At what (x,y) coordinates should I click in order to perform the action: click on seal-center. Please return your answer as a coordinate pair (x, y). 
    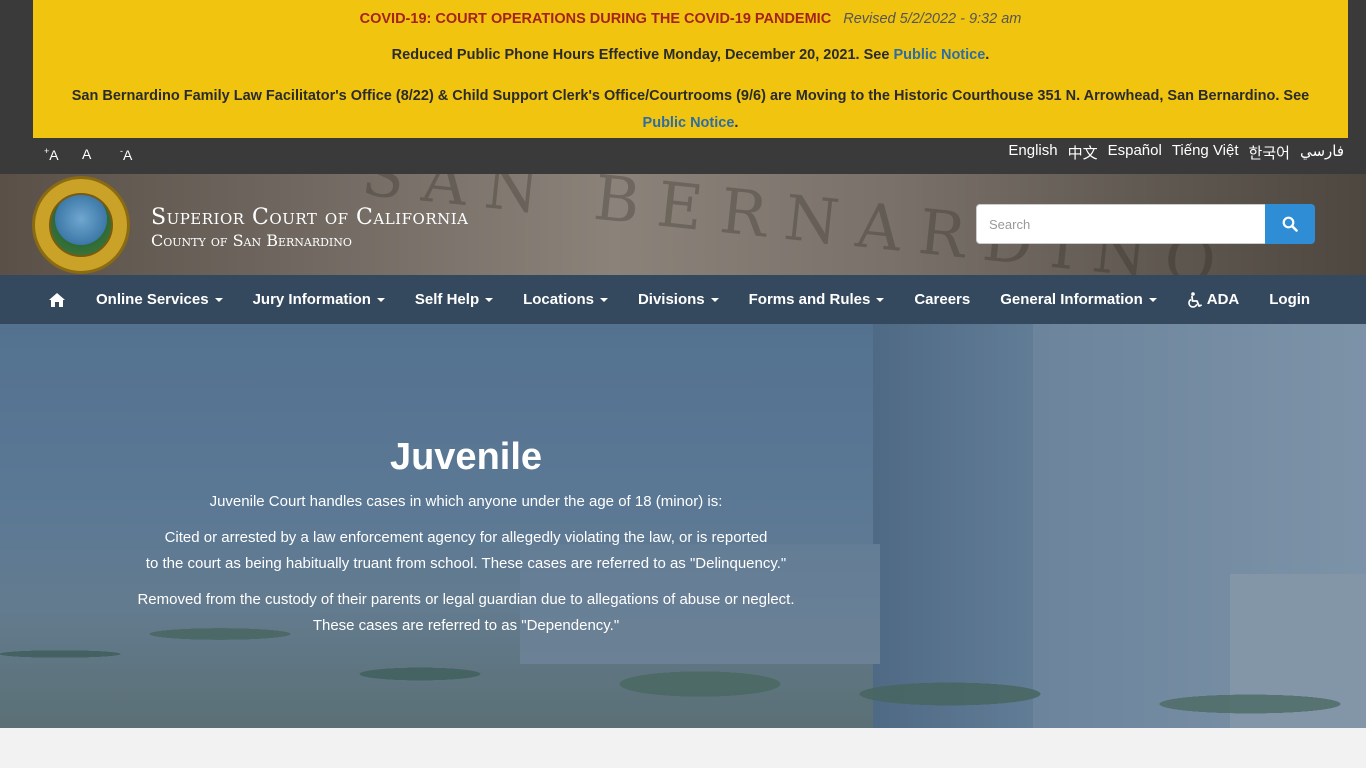
    Looking at the image, I should click on (81, 225).